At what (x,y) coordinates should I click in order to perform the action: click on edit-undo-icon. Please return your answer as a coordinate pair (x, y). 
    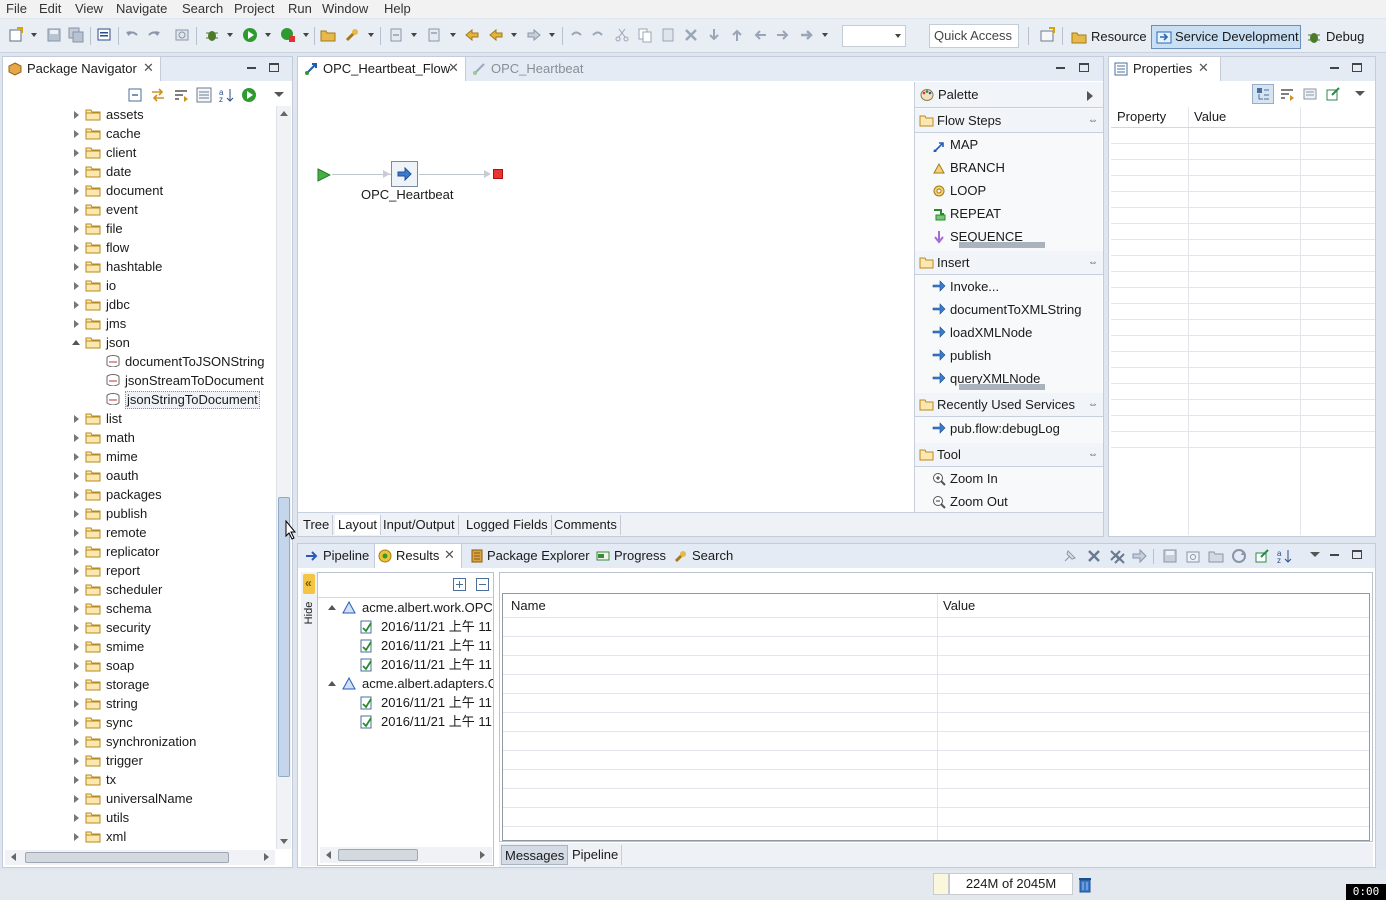
    Looking at the image, I should click on (576, 35).